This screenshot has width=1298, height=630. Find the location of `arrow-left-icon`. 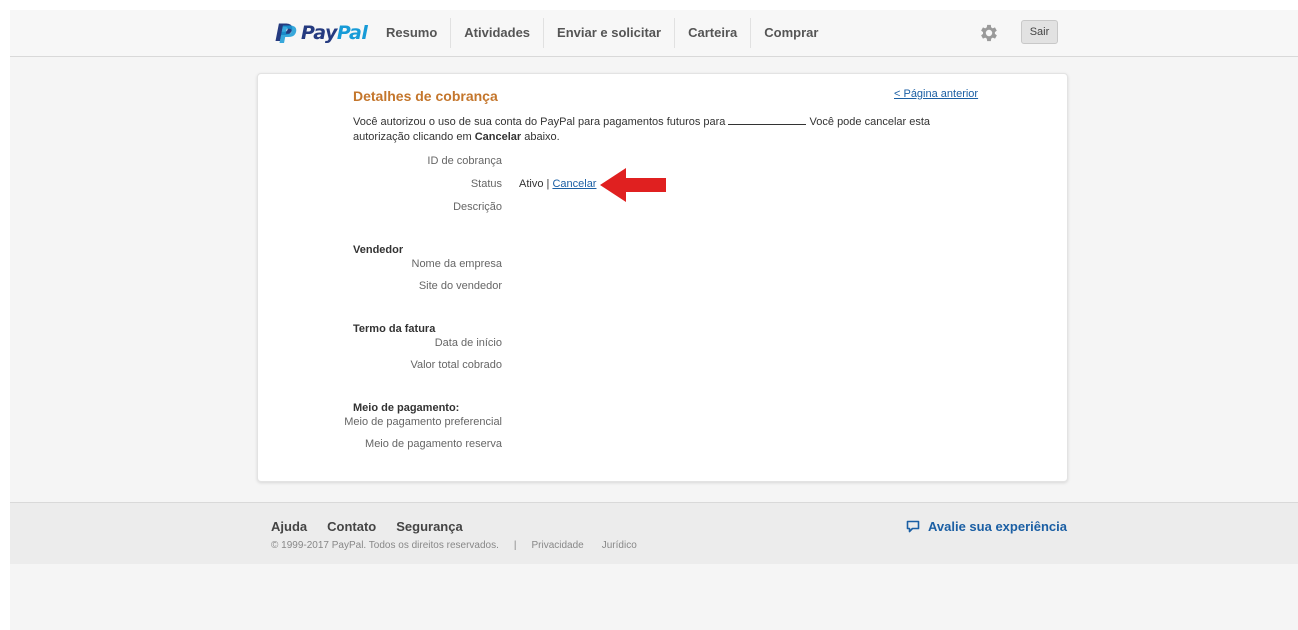

arrow-left-icon is located at coordinates (633, 185).